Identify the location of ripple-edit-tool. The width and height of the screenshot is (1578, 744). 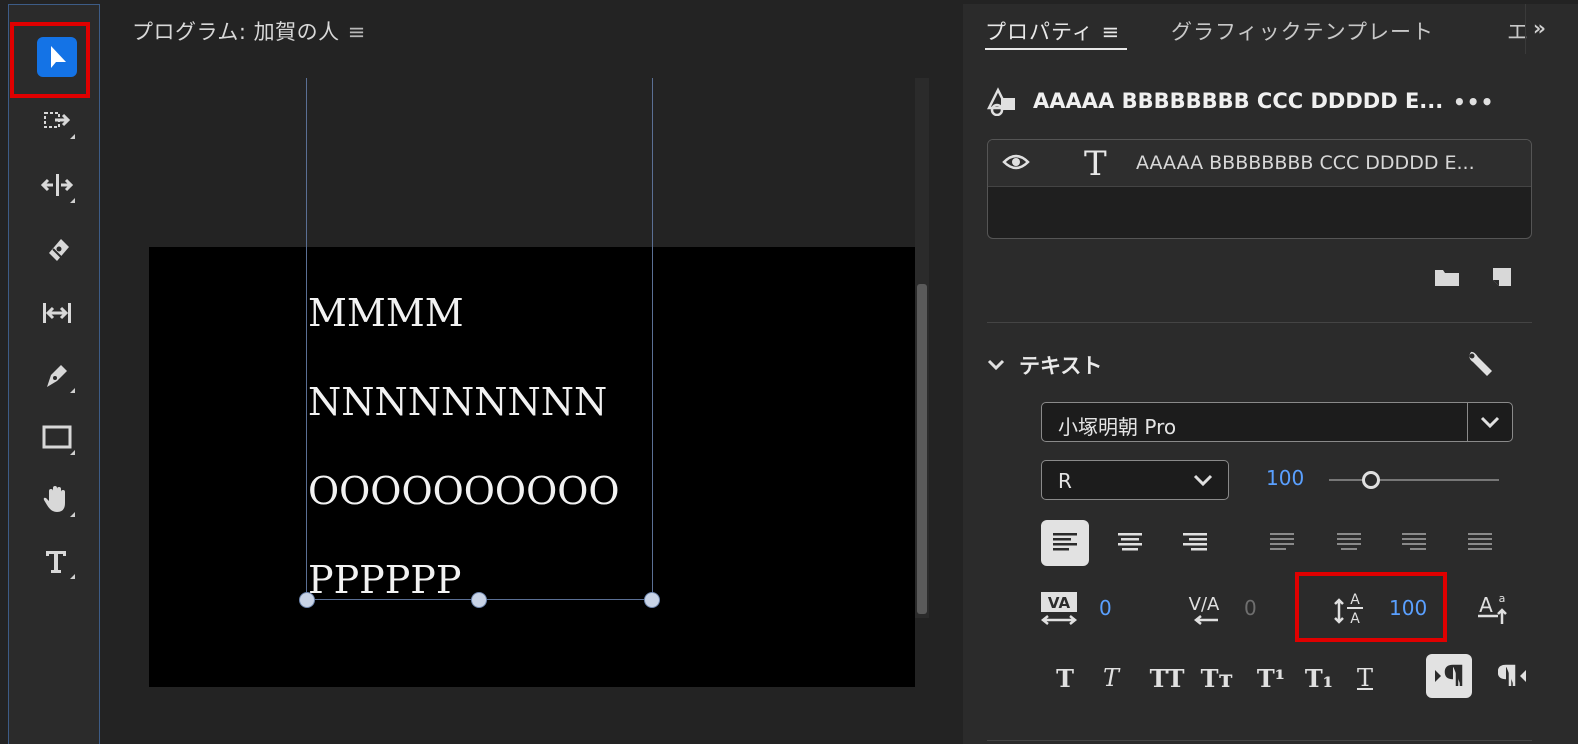
(57, 185).